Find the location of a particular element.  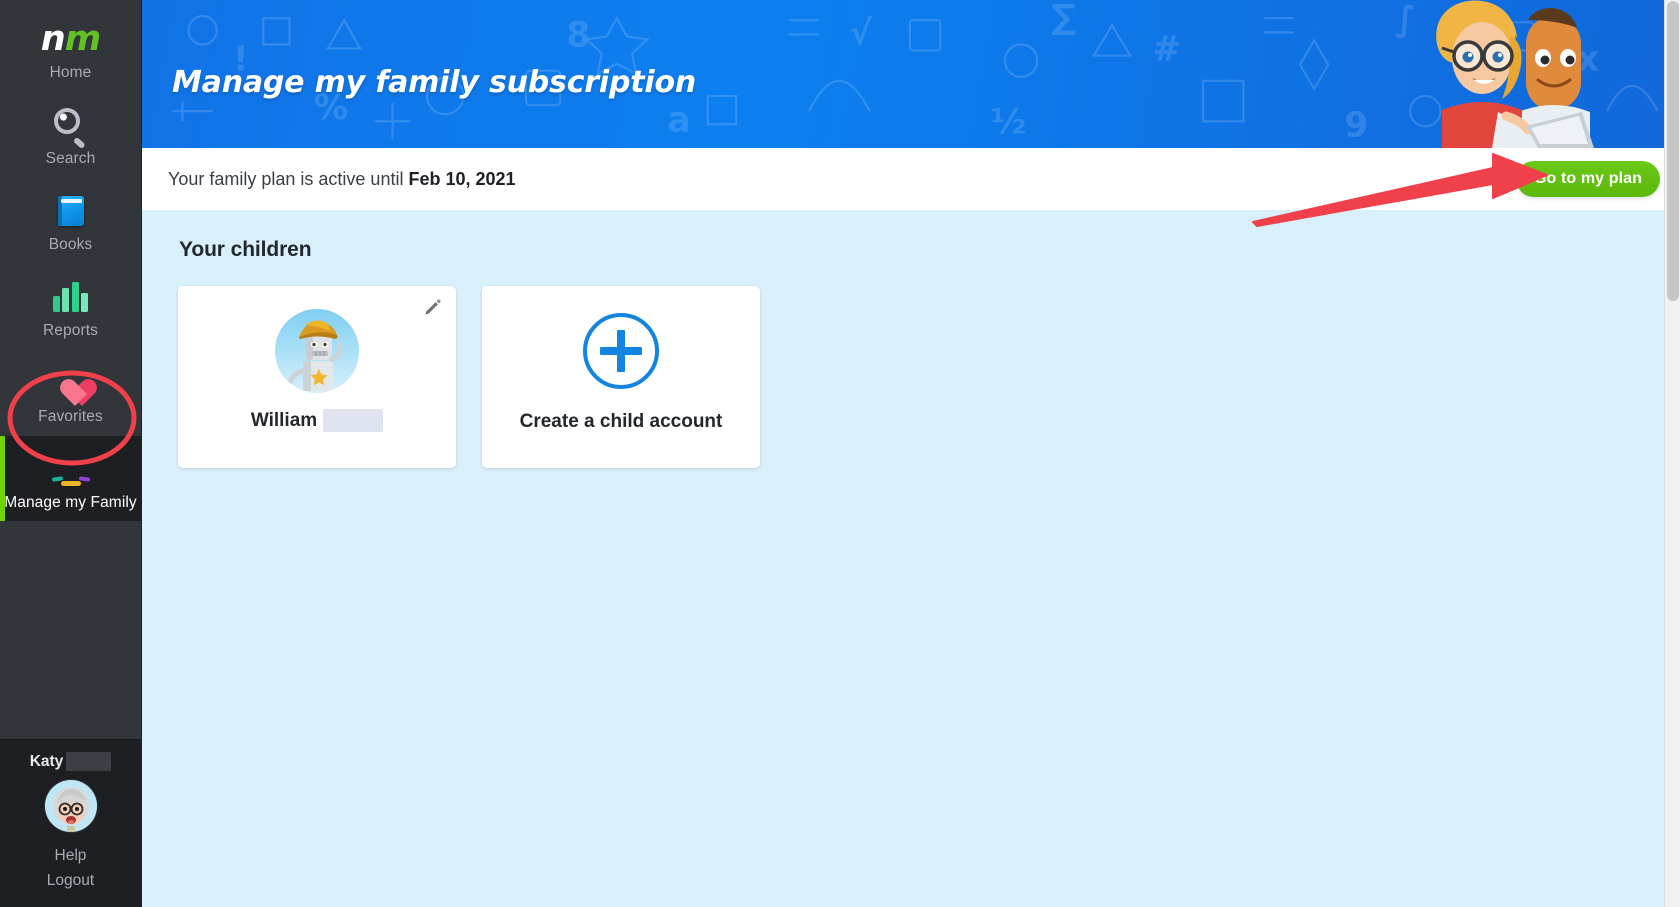

create-child-account-label: Create a child account is located at coordinates (621, 421).